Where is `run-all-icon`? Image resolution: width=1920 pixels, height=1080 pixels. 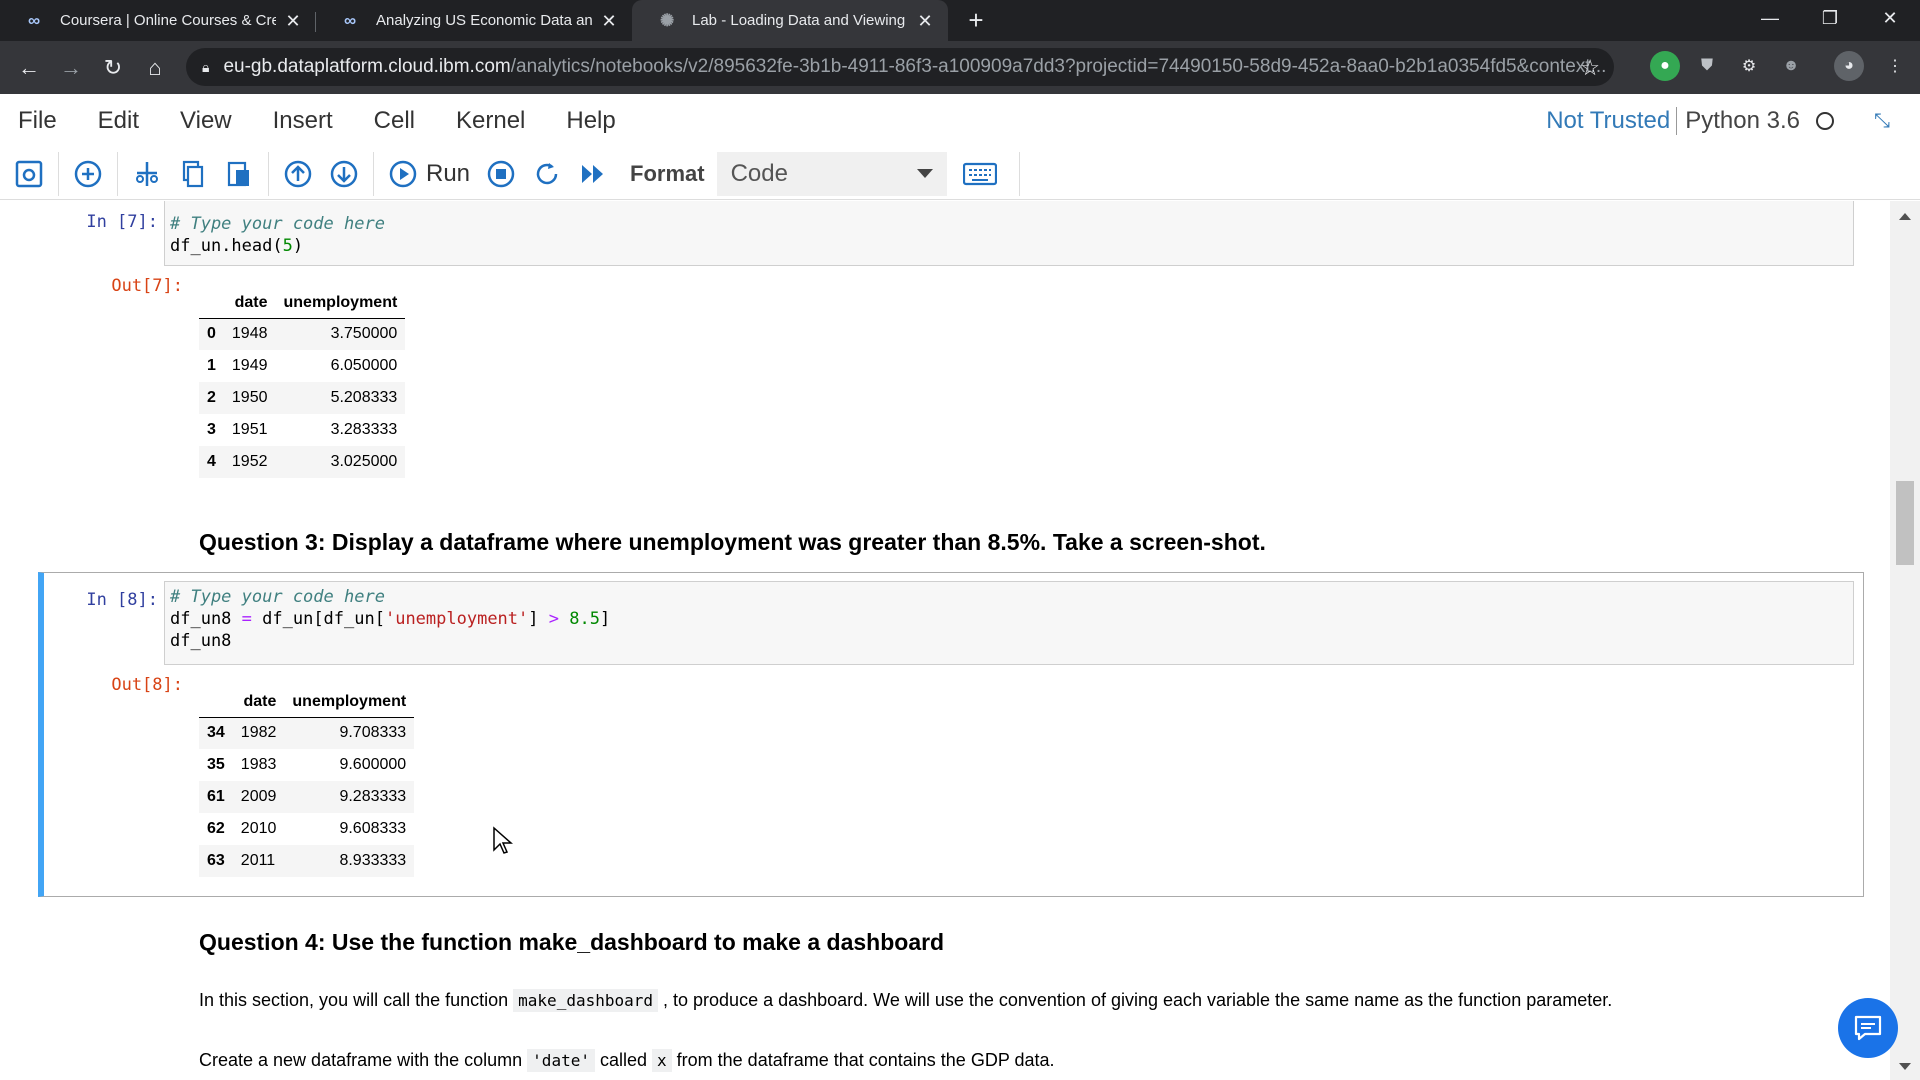 run-all-icon is located at coordinates (593, 174).